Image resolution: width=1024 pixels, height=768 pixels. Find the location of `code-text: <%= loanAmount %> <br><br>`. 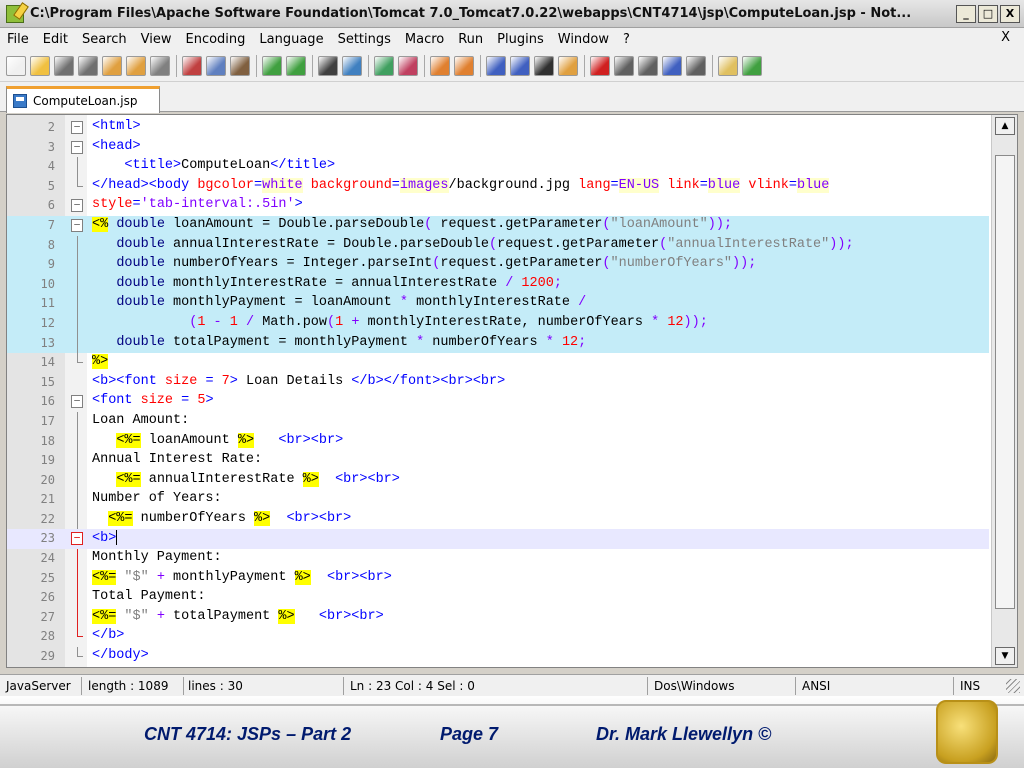

code-text: <%= loanAmount %> <br><br> is located at coordinates (230, 440).